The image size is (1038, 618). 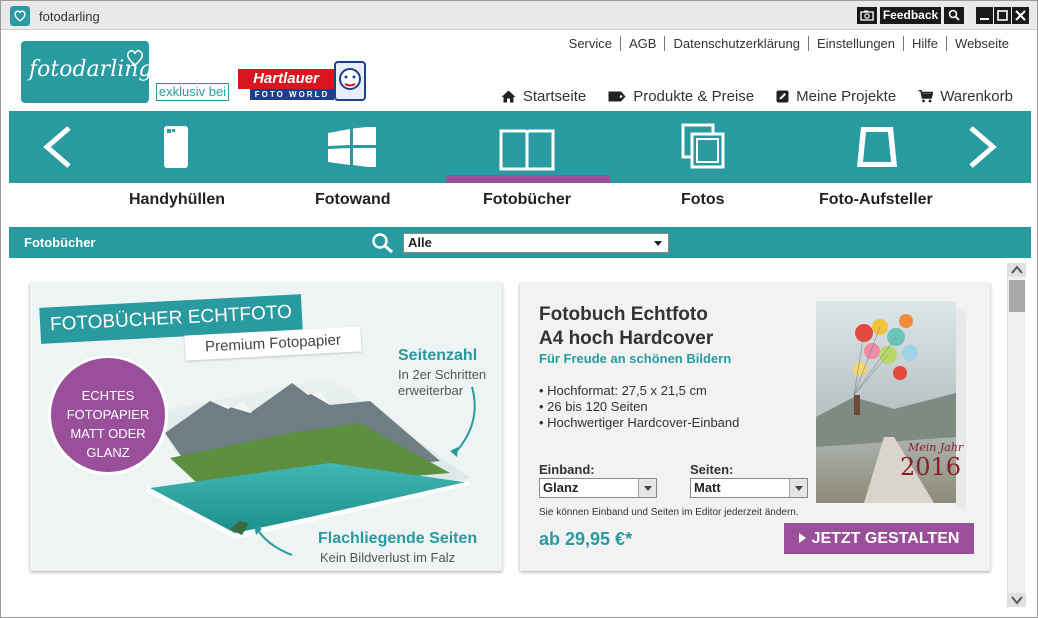 What do you see at coordinates (567, 469) in the screenshot?
I see `einband-label: Einband:` at bounding box center [567, 469].